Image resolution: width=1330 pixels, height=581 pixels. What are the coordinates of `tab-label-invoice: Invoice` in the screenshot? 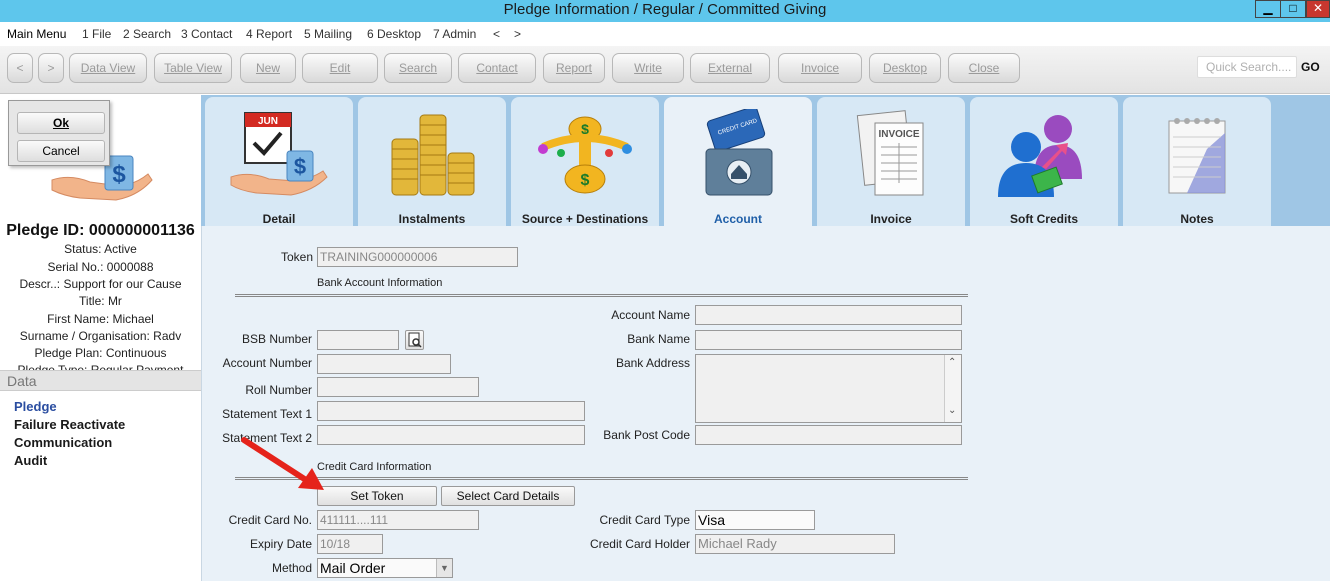 It's located at (891, 219).